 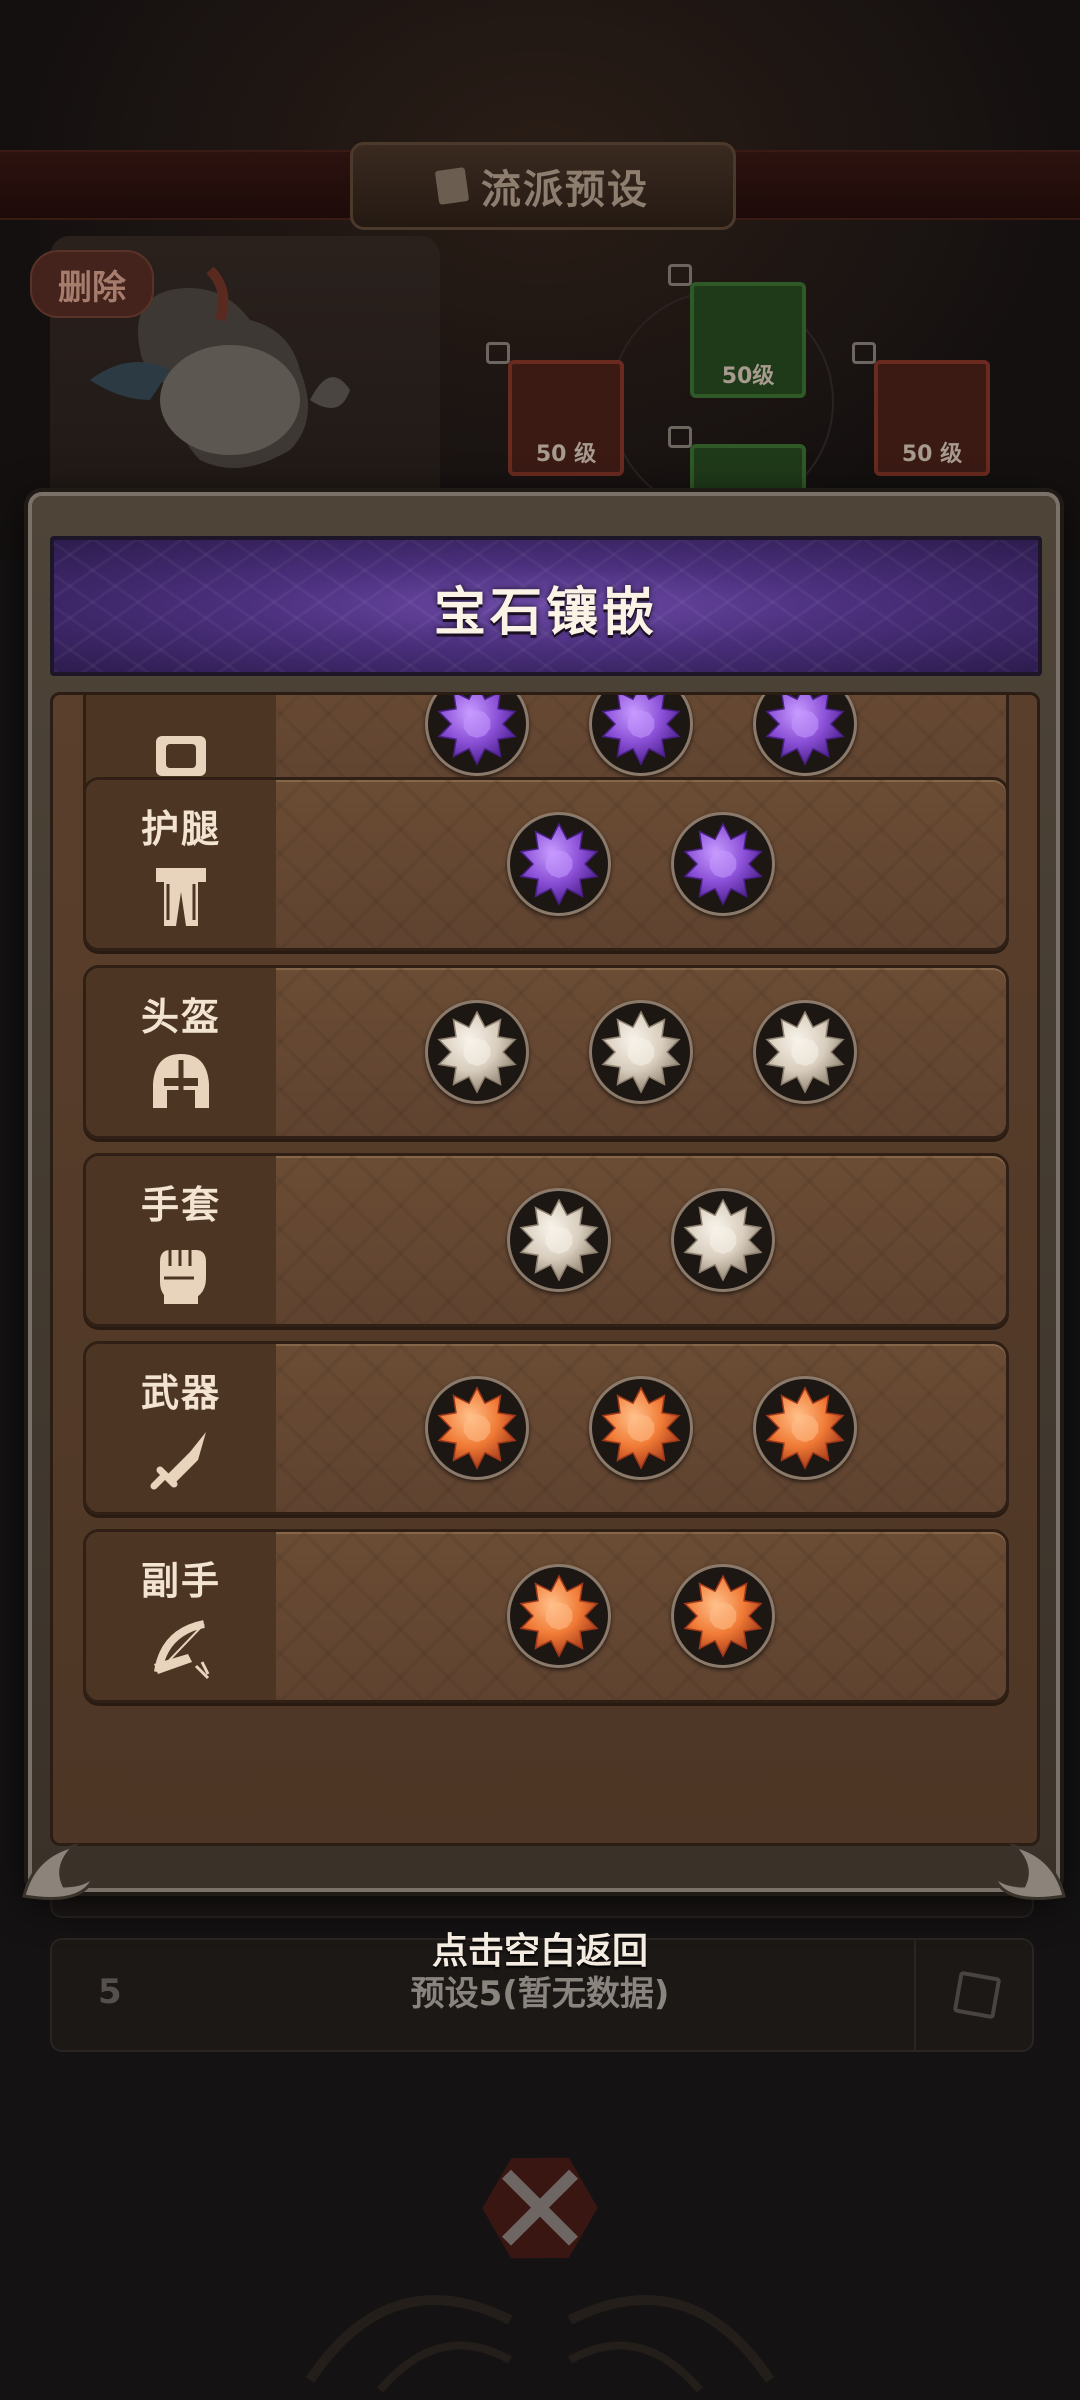 What do you see at coordinates (555, 409) in the screenshot?
I see `equip-slot-left: 50 级` at bounding box center [555, 409].